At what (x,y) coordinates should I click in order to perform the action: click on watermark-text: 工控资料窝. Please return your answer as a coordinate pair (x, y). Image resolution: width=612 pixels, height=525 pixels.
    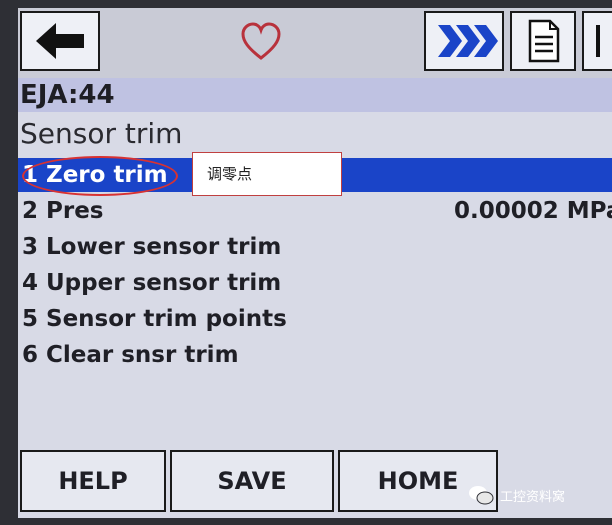
    Looking at the image, I should click on (533, 497).